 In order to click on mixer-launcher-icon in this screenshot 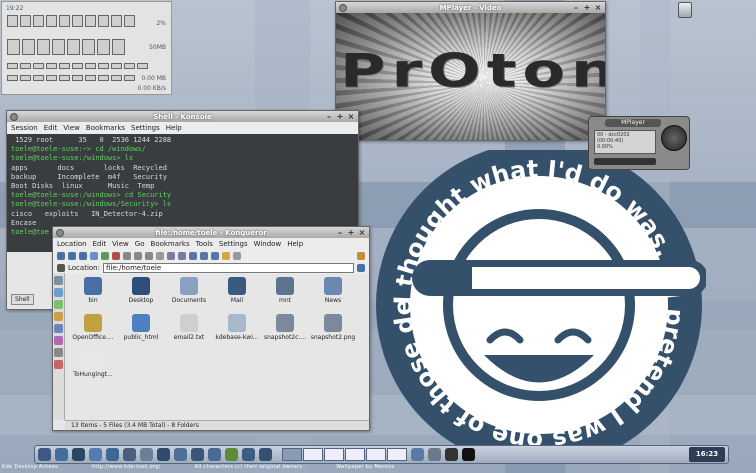, I will do `click(248, 454)`.